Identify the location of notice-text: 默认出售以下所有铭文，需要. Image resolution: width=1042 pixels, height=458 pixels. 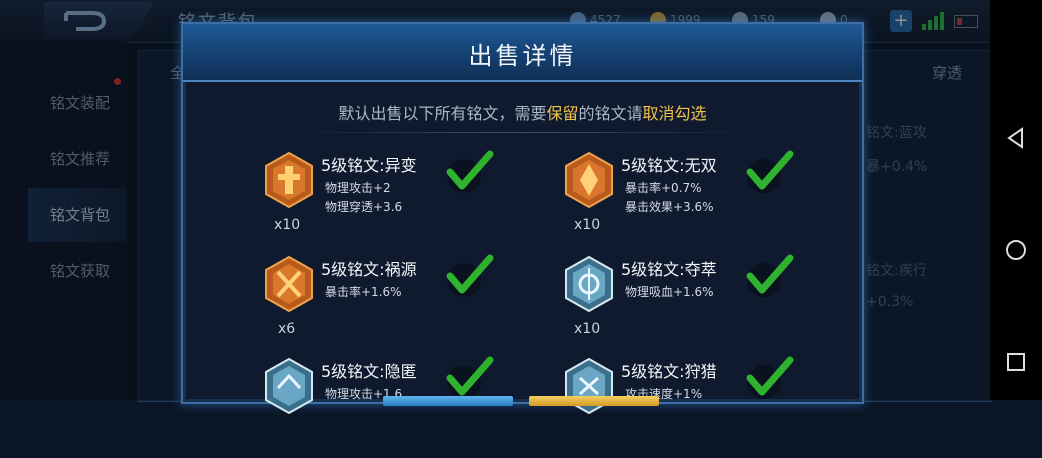
(442, 113).